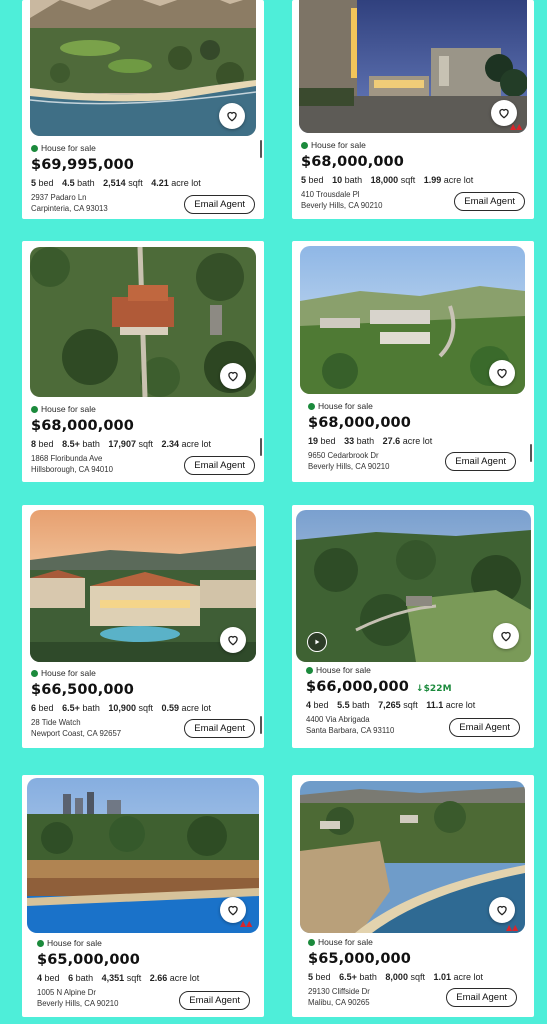  I want to click on listing-specs: 4 bed 5.5 bath 7,265 sqft 11.1 acre lot, so click(391, 705).